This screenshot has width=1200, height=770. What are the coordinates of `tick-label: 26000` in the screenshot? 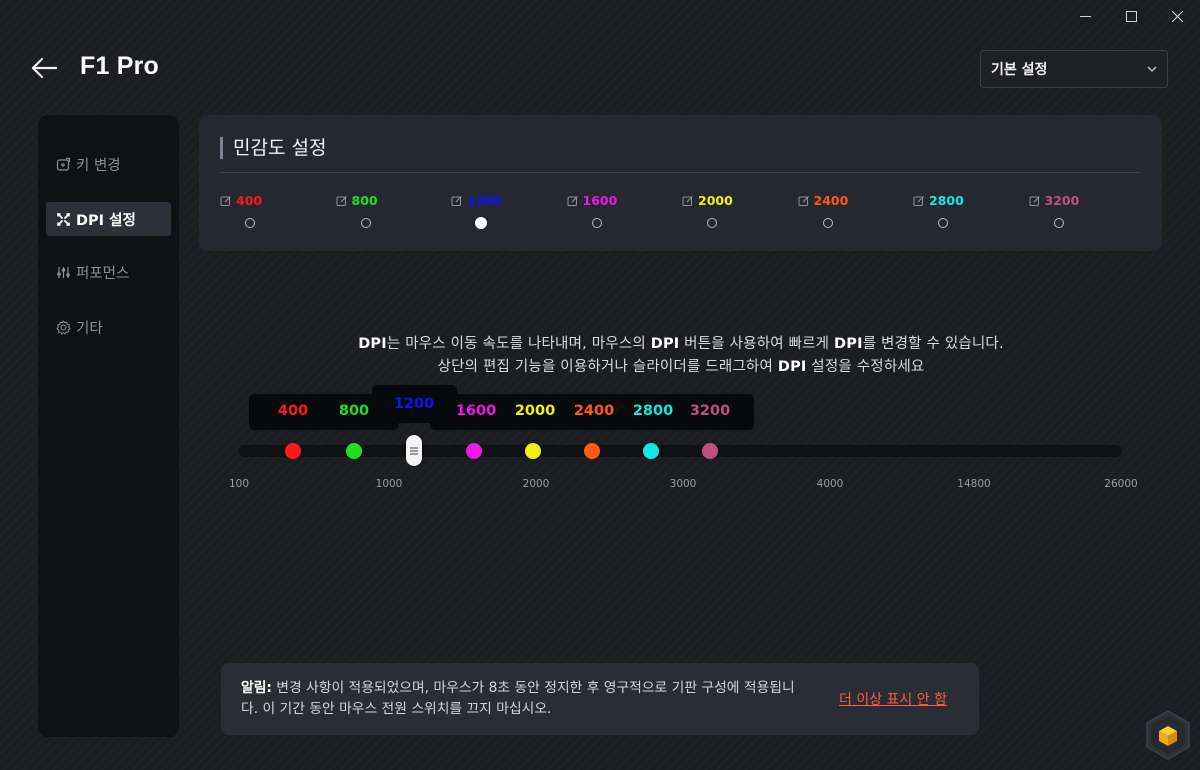 It's located at (1121, 484).